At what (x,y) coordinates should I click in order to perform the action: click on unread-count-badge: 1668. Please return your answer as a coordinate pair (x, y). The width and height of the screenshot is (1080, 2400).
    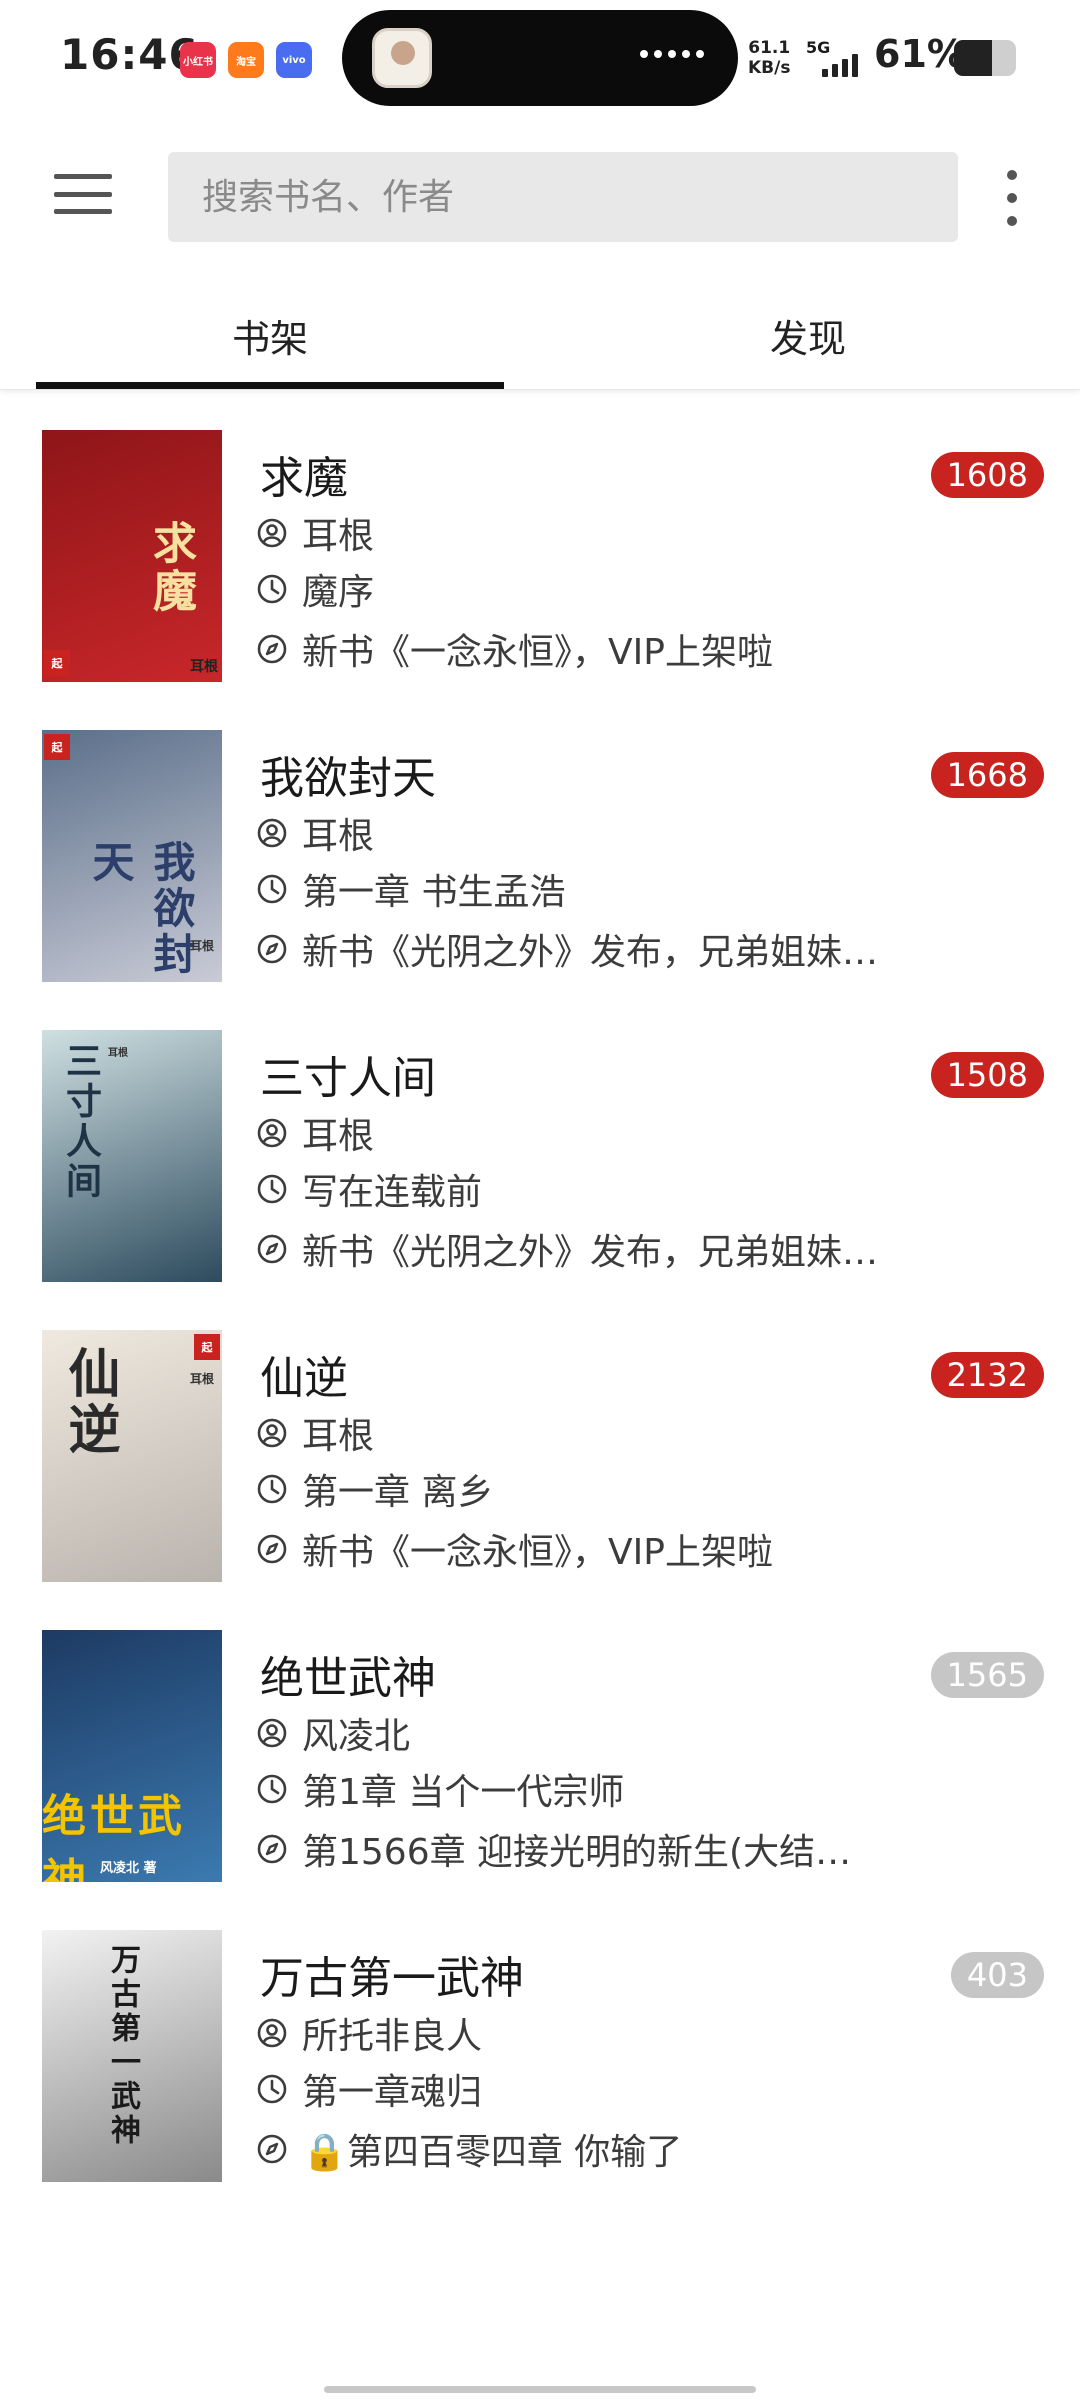
    Looking at the image, I should click on (987, 775).